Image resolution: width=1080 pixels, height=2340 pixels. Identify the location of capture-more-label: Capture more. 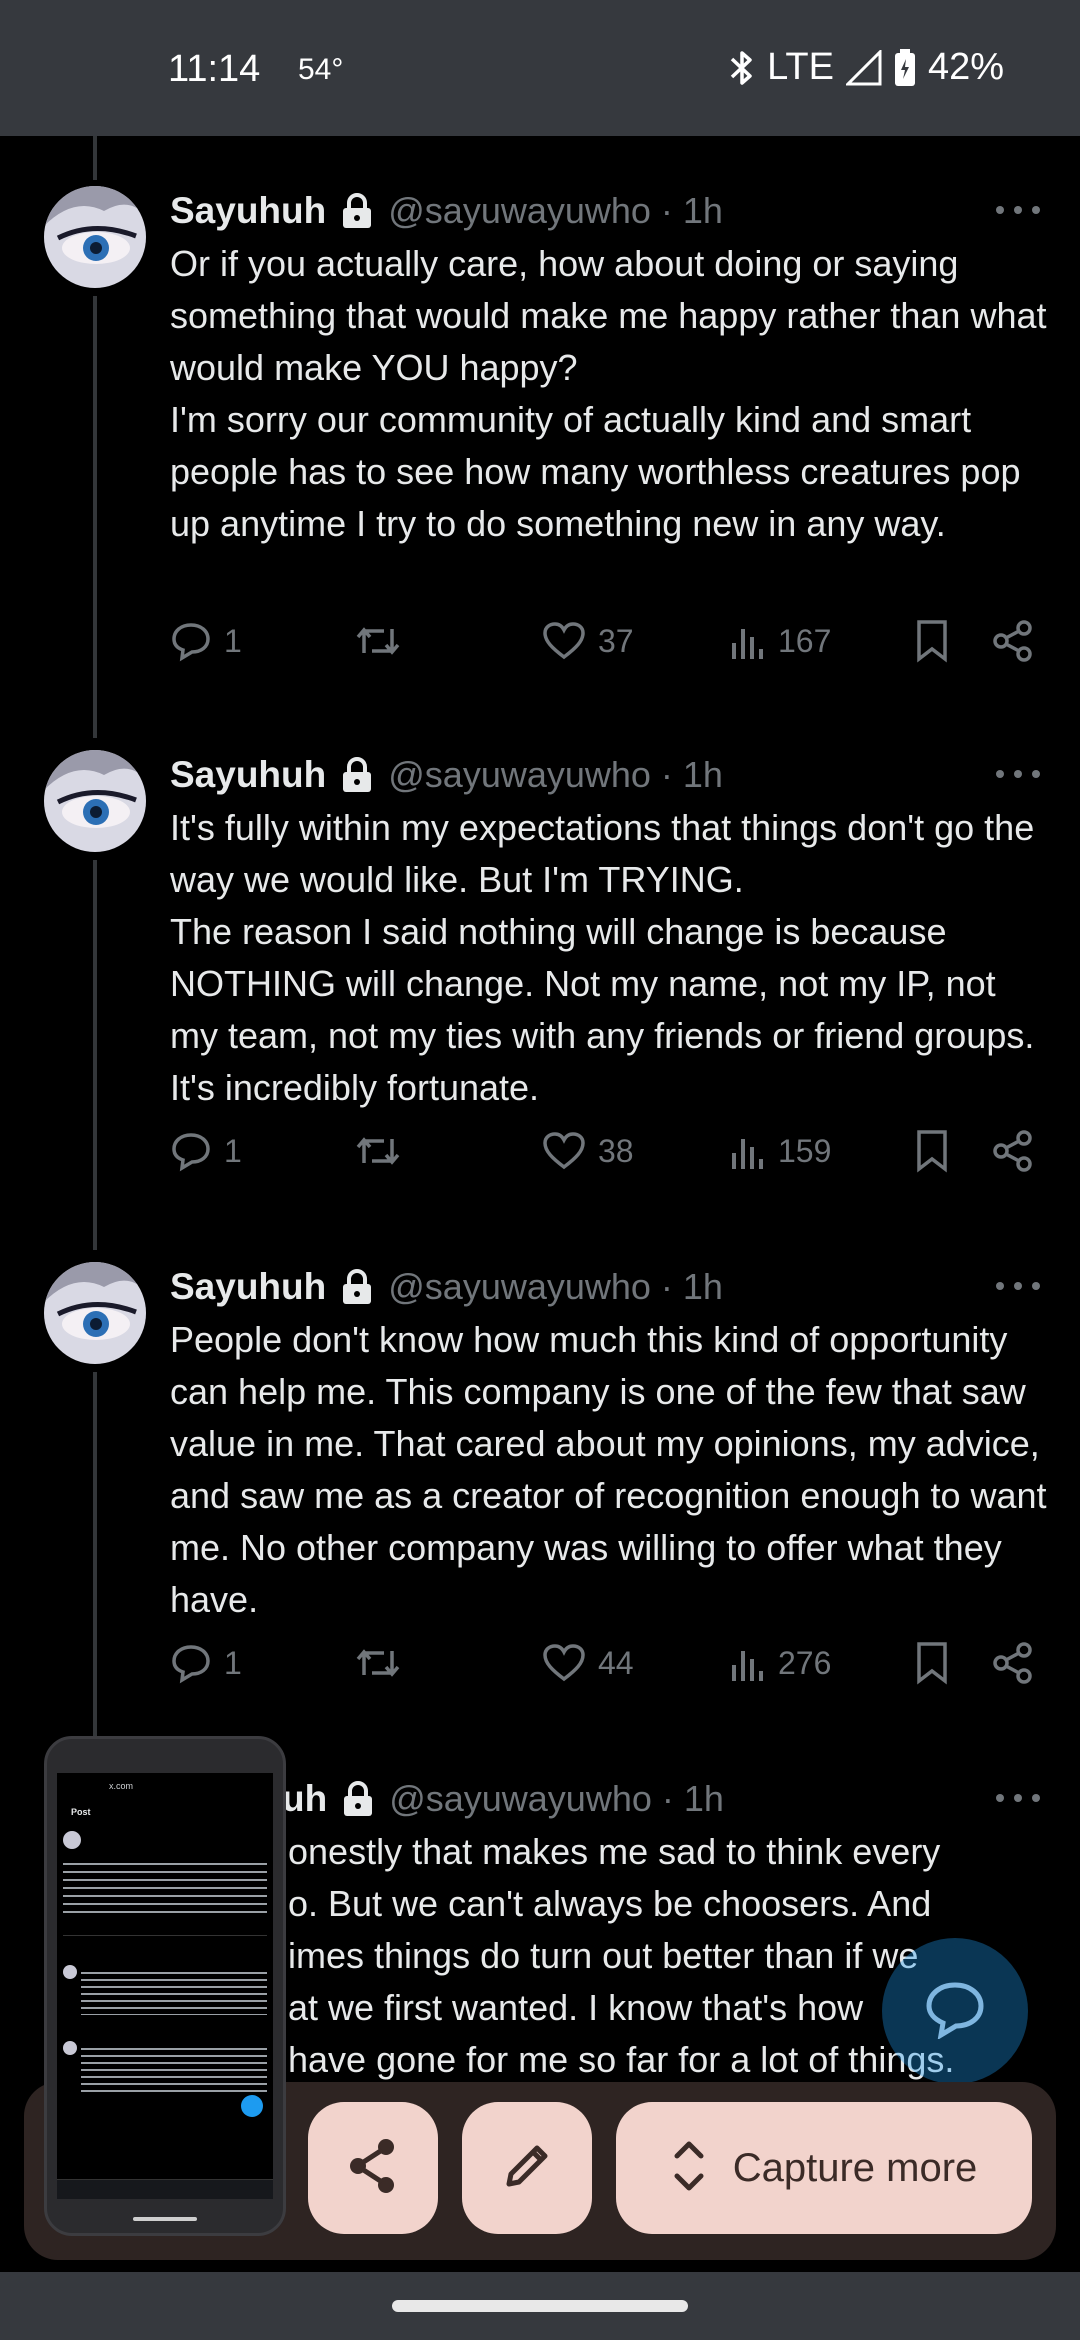
(855, 2167).